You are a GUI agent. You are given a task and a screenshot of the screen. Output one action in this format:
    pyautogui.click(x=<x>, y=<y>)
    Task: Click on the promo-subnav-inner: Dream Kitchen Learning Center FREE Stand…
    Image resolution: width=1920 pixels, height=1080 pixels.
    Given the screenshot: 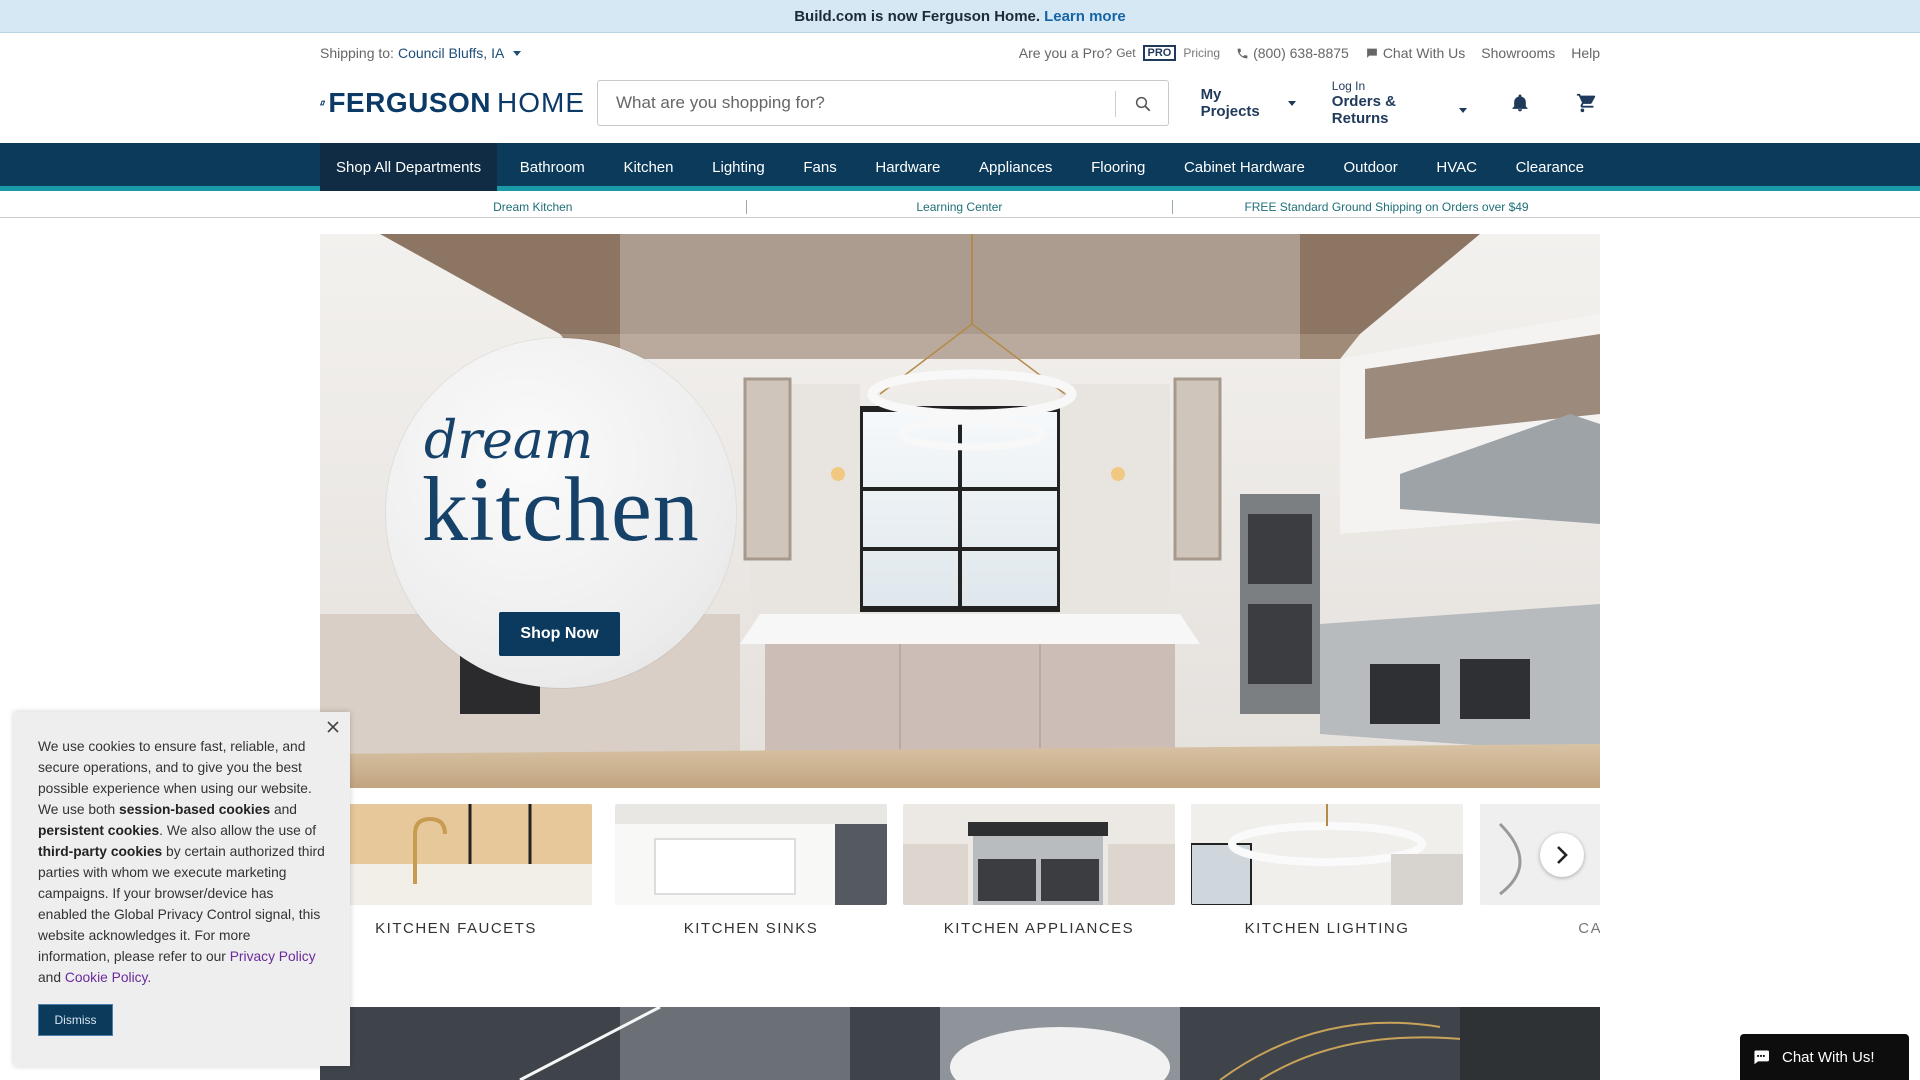 What is the action you would take?
    pyautogui.click(x=960, y=206)
    